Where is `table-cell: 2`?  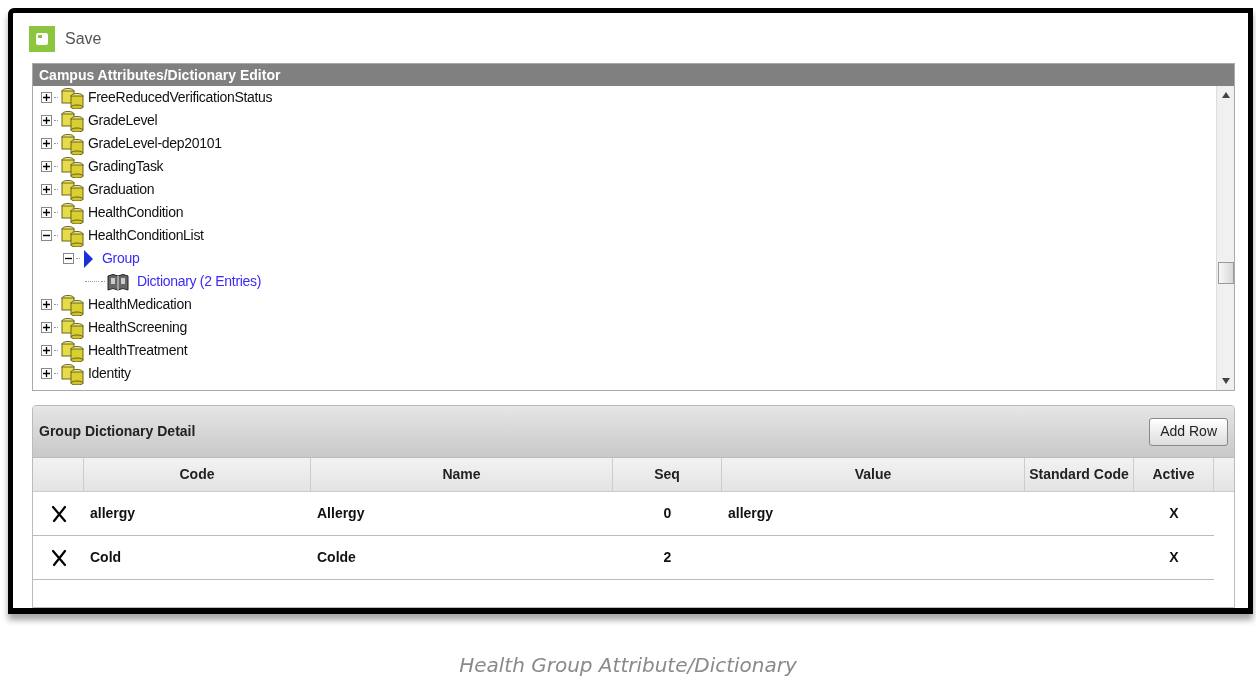 table-cell: 2 is located at coordinates (667, 557).